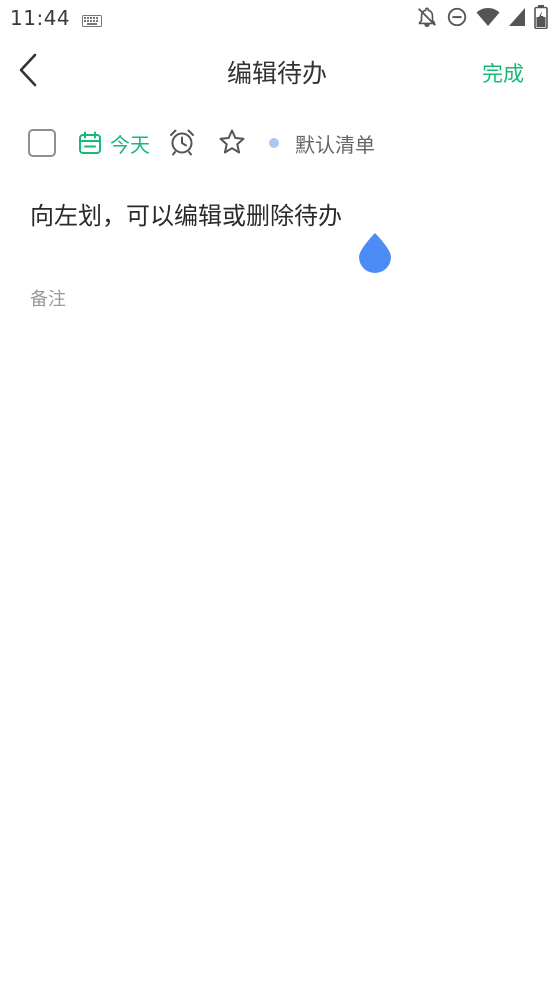  I want to click on notes-input, so click(277, 299).